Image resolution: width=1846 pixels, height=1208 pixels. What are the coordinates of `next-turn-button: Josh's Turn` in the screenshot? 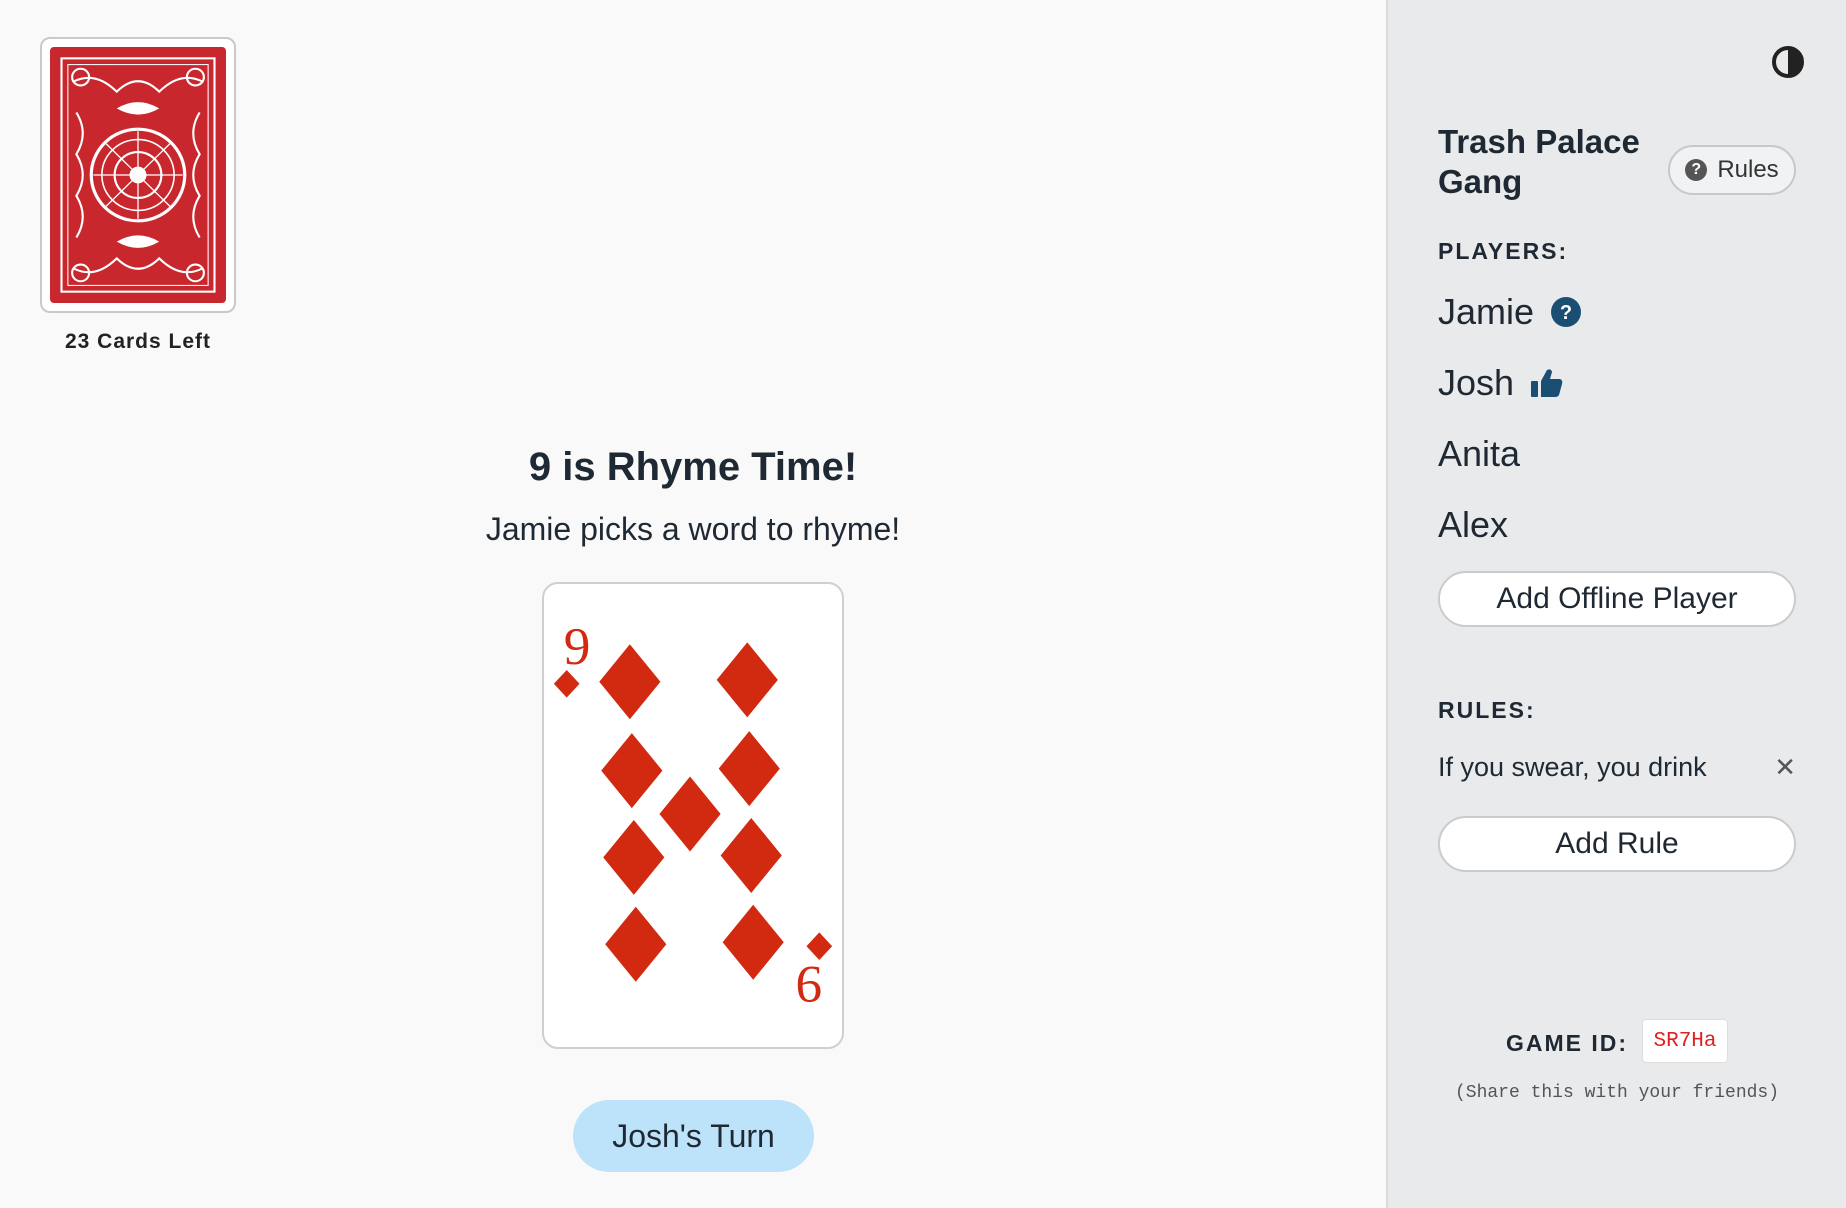 It's located at (693, 1136).